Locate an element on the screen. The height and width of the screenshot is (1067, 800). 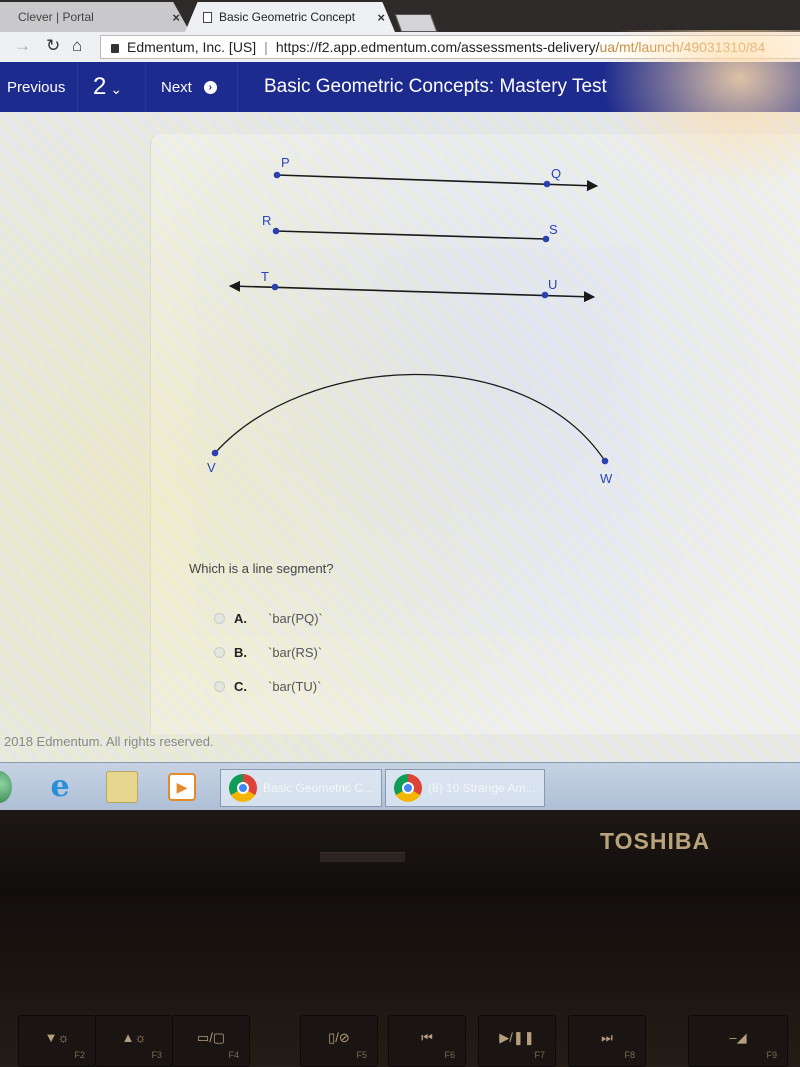
function-key-icon: ▶/❚❚ is located at coordinates (517, 1037).